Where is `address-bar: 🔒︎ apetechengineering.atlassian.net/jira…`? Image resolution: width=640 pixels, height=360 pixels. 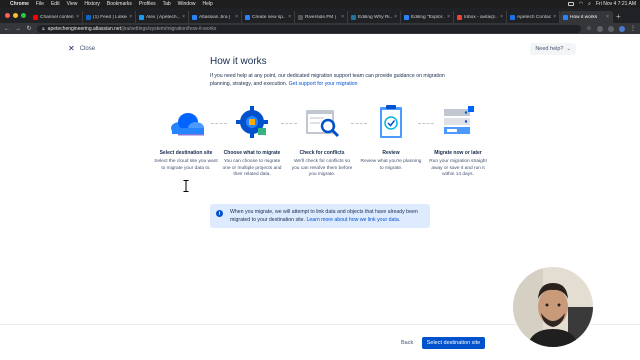 address-bar: 🔒︎ apetechengineering.atlassian.net/jira… is located at coordinates (309, 28).